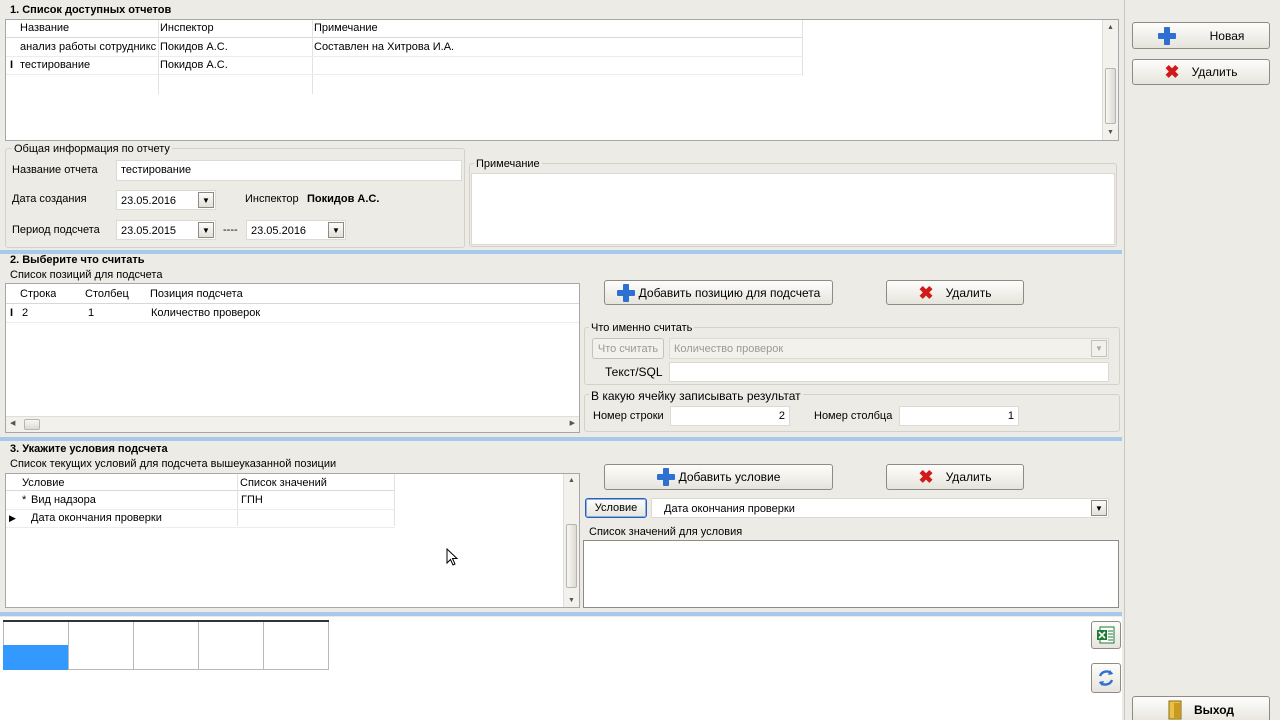 The width and height of the screenshot is (1280, 720). I want to click on scroll-right-arrow: ▶, so click(572, 423).